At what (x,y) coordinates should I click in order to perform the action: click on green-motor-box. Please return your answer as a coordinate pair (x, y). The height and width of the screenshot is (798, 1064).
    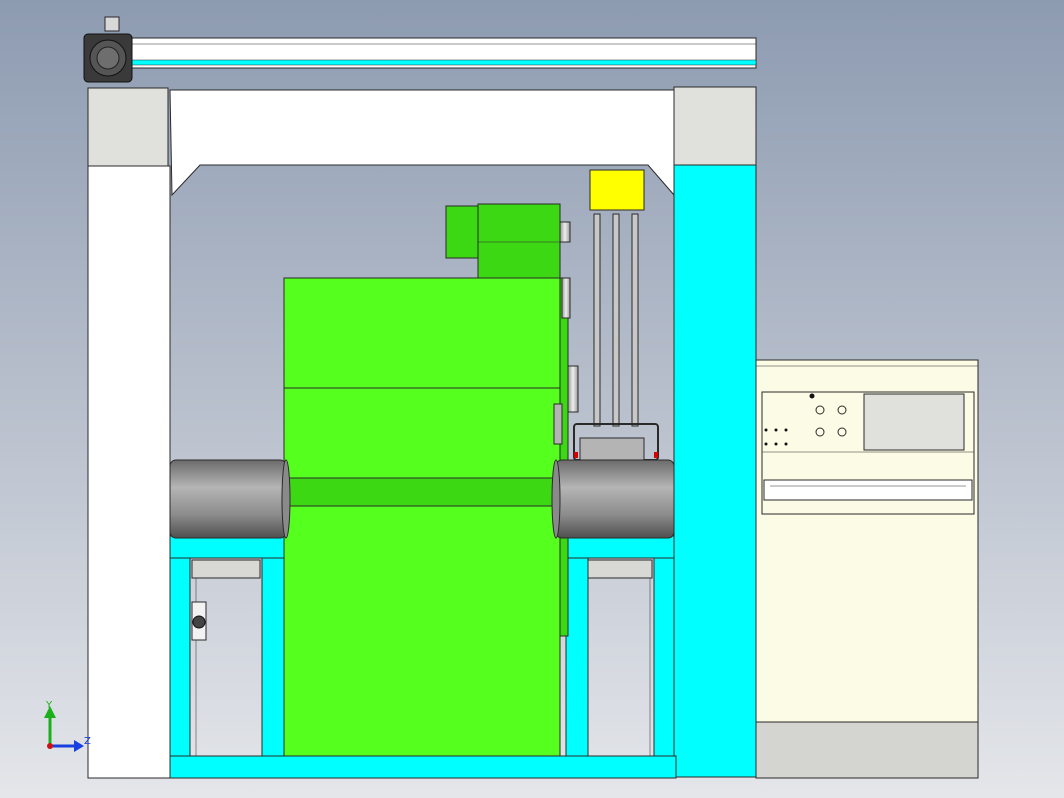
    Looking at the image, I should click on (508, 241).